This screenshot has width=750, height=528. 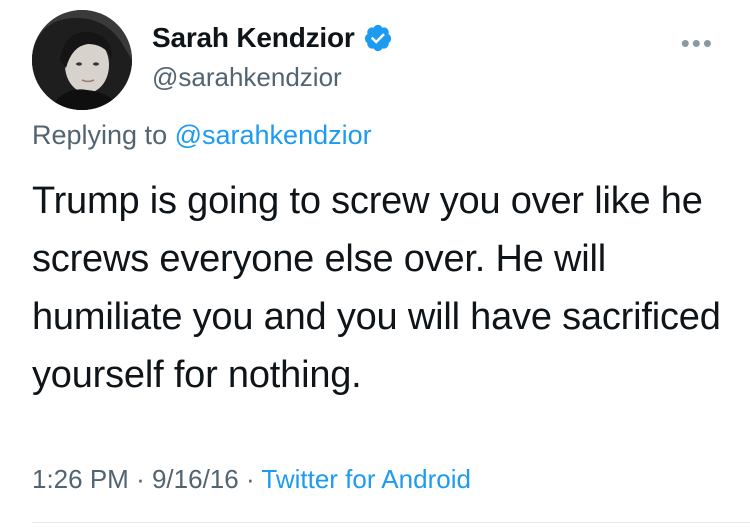 What do you see at coordinates (391, 522) in the screenshot?
I see `divider` at bounding box center [391, 522].